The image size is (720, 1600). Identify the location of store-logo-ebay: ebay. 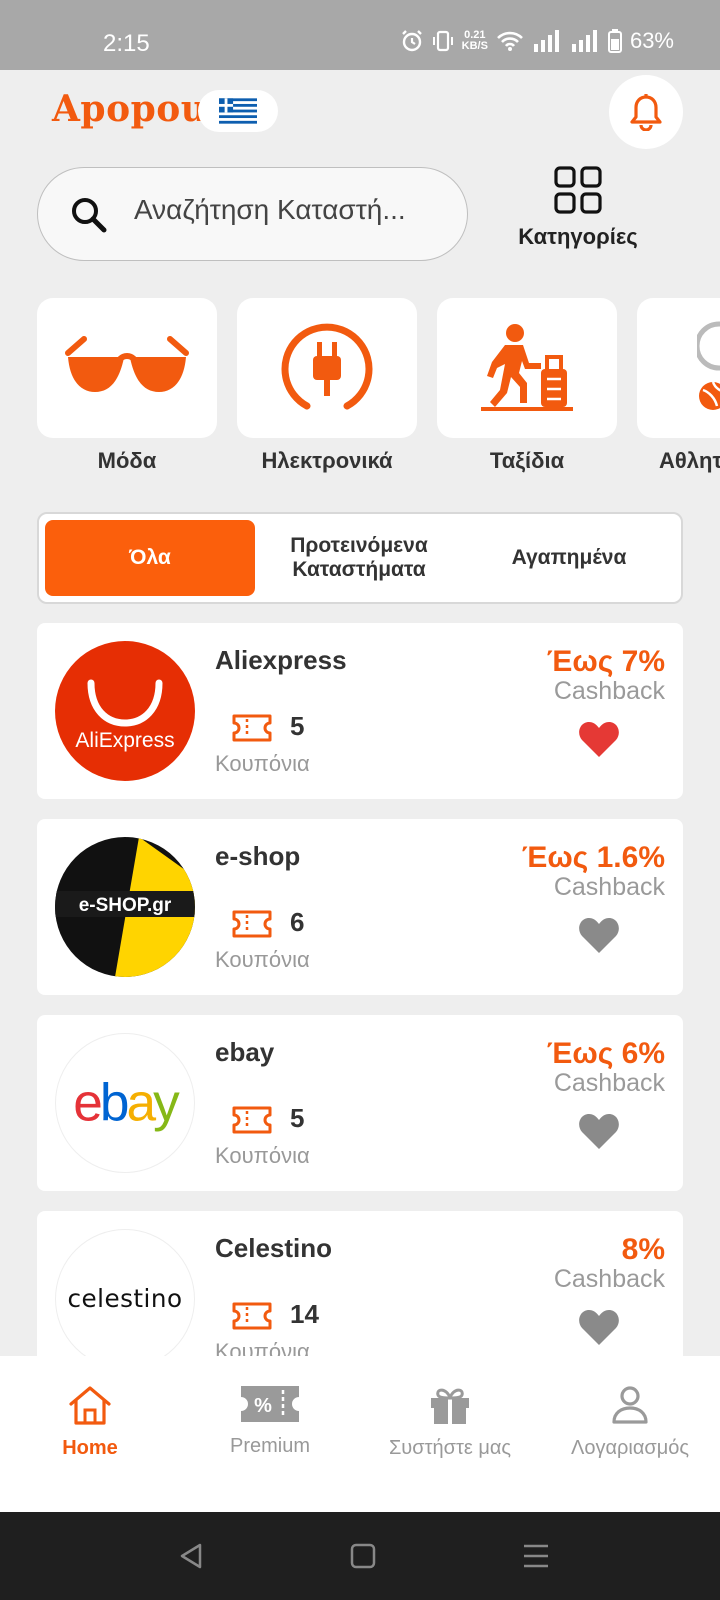
(125, 1103).